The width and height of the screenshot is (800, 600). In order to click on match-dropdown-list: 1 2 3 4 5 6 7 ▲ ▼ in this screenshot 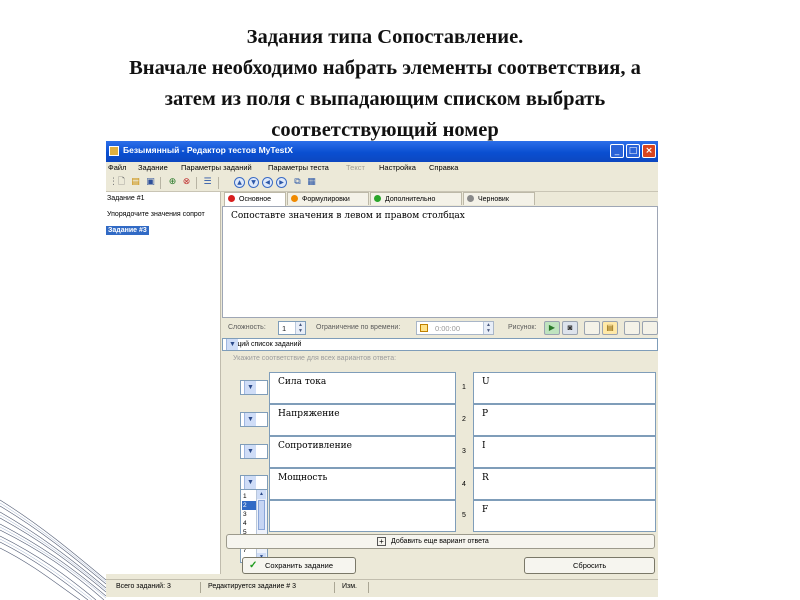, I will do `click(254, 526)`.